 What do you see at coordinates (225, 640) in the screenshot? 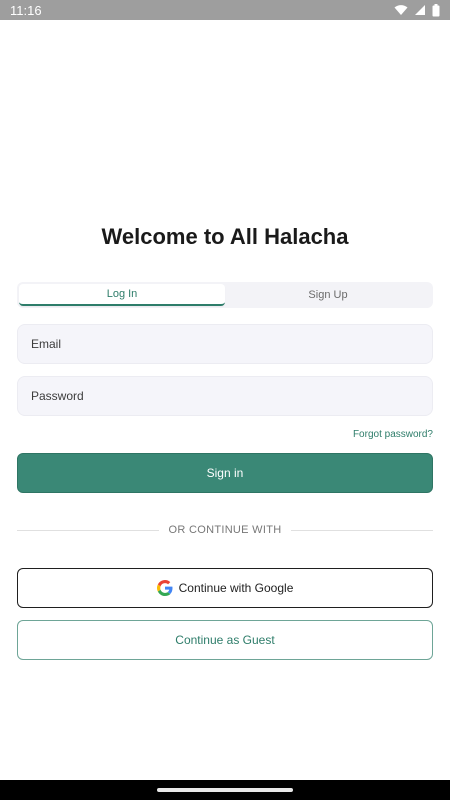
I see `continue-as-guest-button: Continue as Guest` at bounding box center [225, 640].